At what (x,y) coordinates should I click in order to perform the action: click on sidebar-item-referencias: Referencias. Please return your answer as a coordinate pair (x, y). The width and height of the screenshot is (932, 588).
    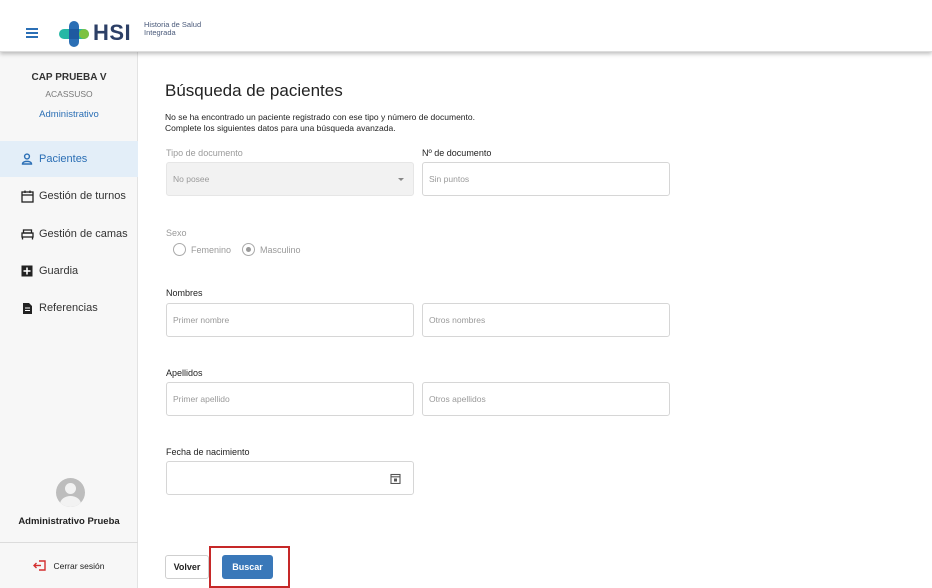
    Looking at the image, I should click on (69, 308).